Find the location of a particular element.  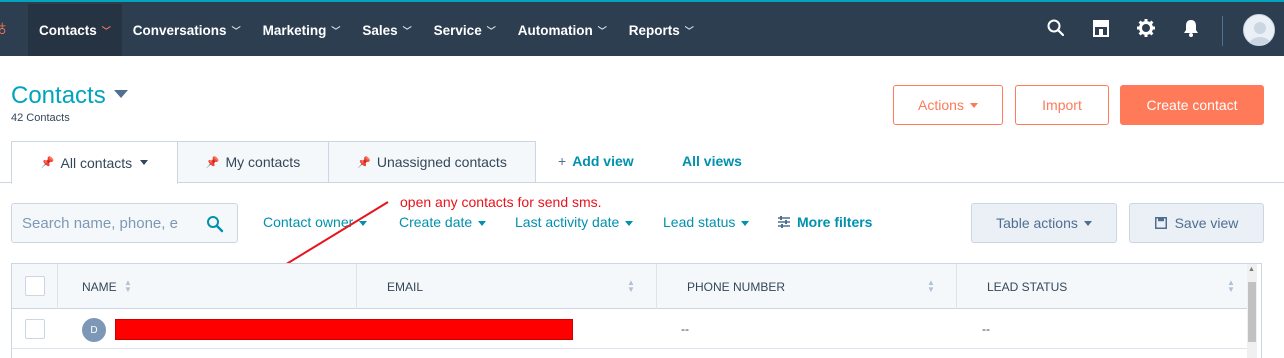

contact-avatar: D is located at coordinates (94, 330).